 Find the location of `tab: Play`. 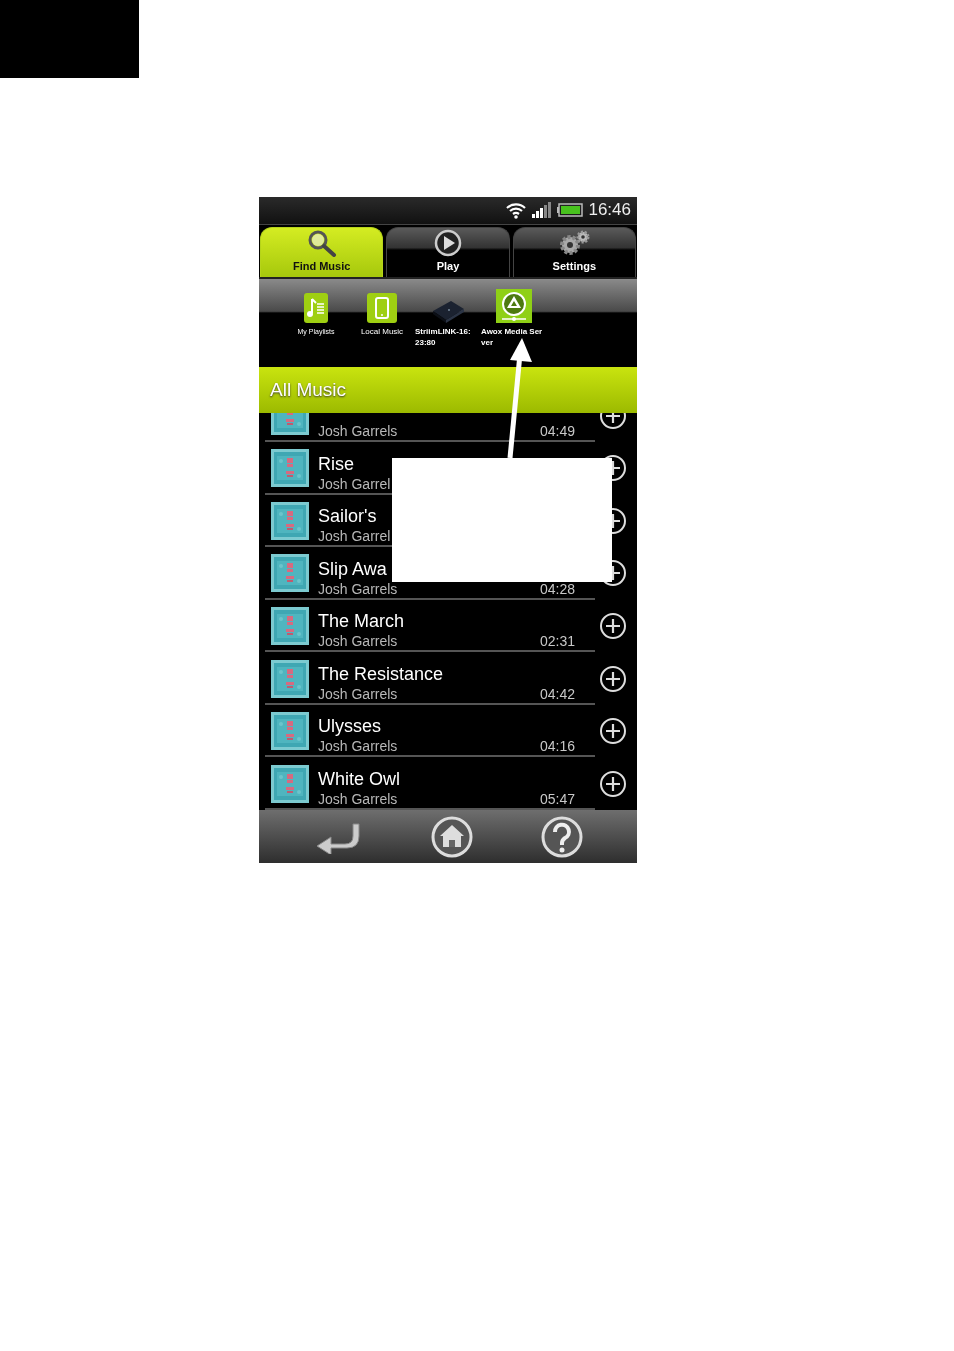

tab: Play is located at coordinates (448, 251).